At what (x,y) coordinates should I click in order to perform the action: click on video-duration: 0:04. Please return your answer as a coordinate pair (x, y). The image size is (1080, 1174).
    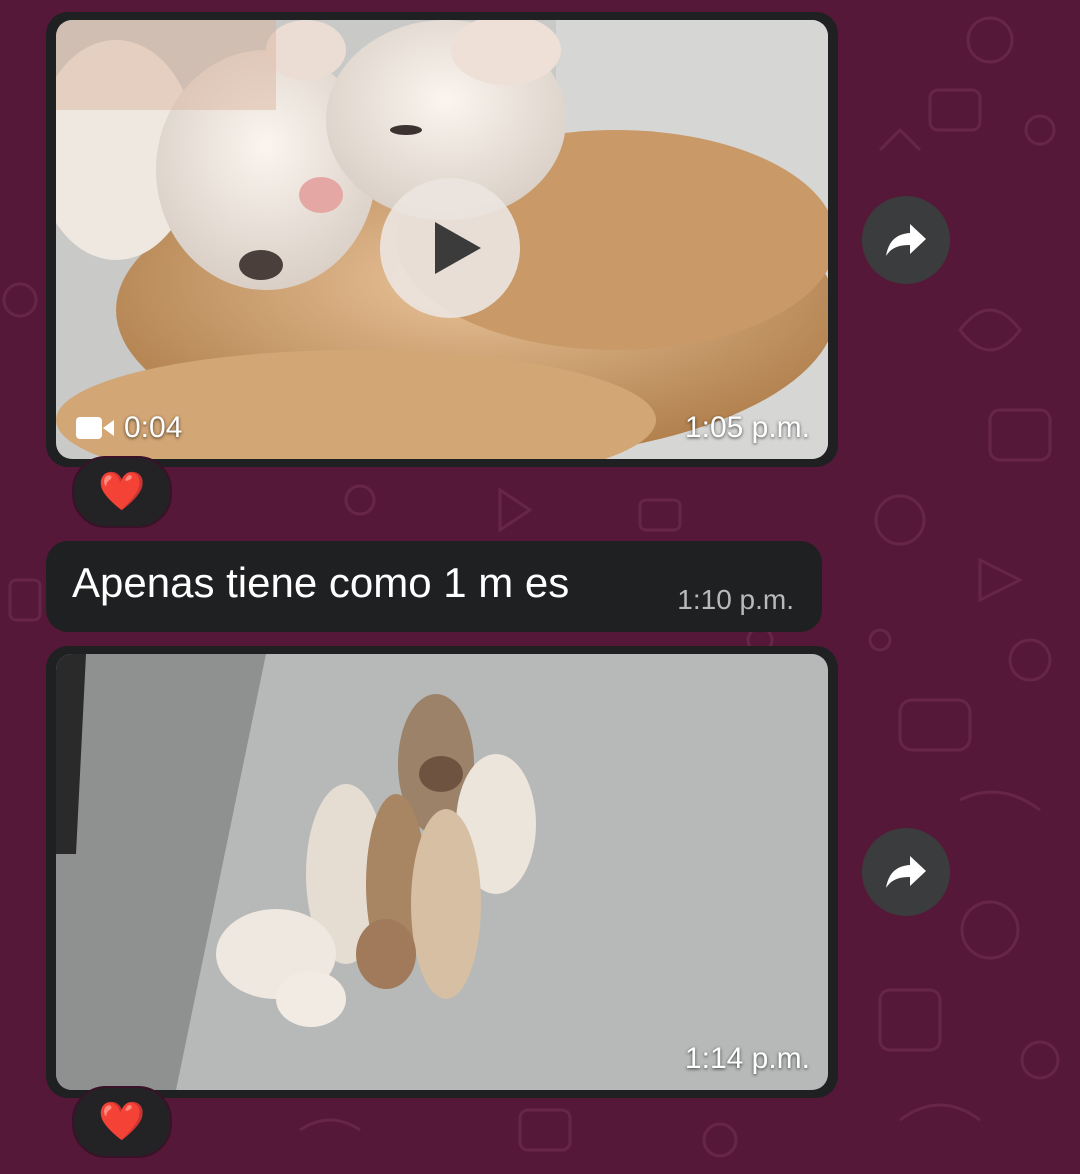
    Looking at the image, I should click on (129, 428).